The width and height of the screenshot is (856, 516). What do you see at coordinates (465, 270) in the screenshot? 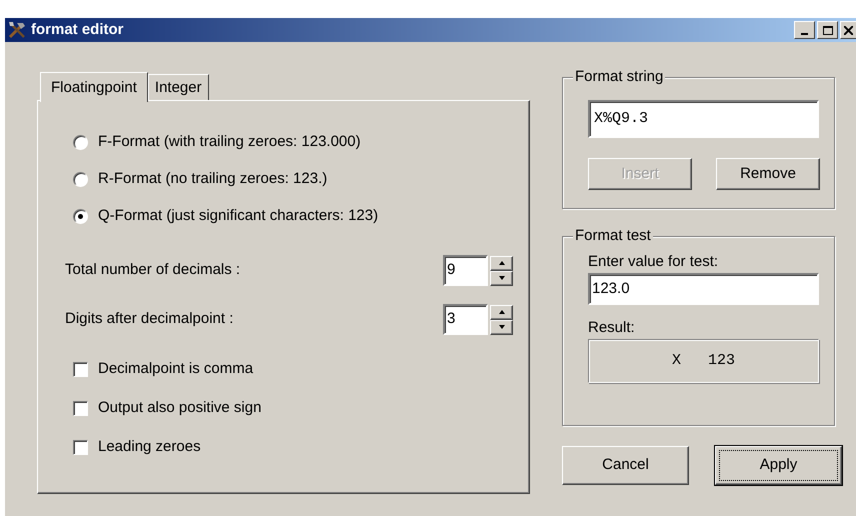
I see `number-field: 9` at bounding box center [465, 270].